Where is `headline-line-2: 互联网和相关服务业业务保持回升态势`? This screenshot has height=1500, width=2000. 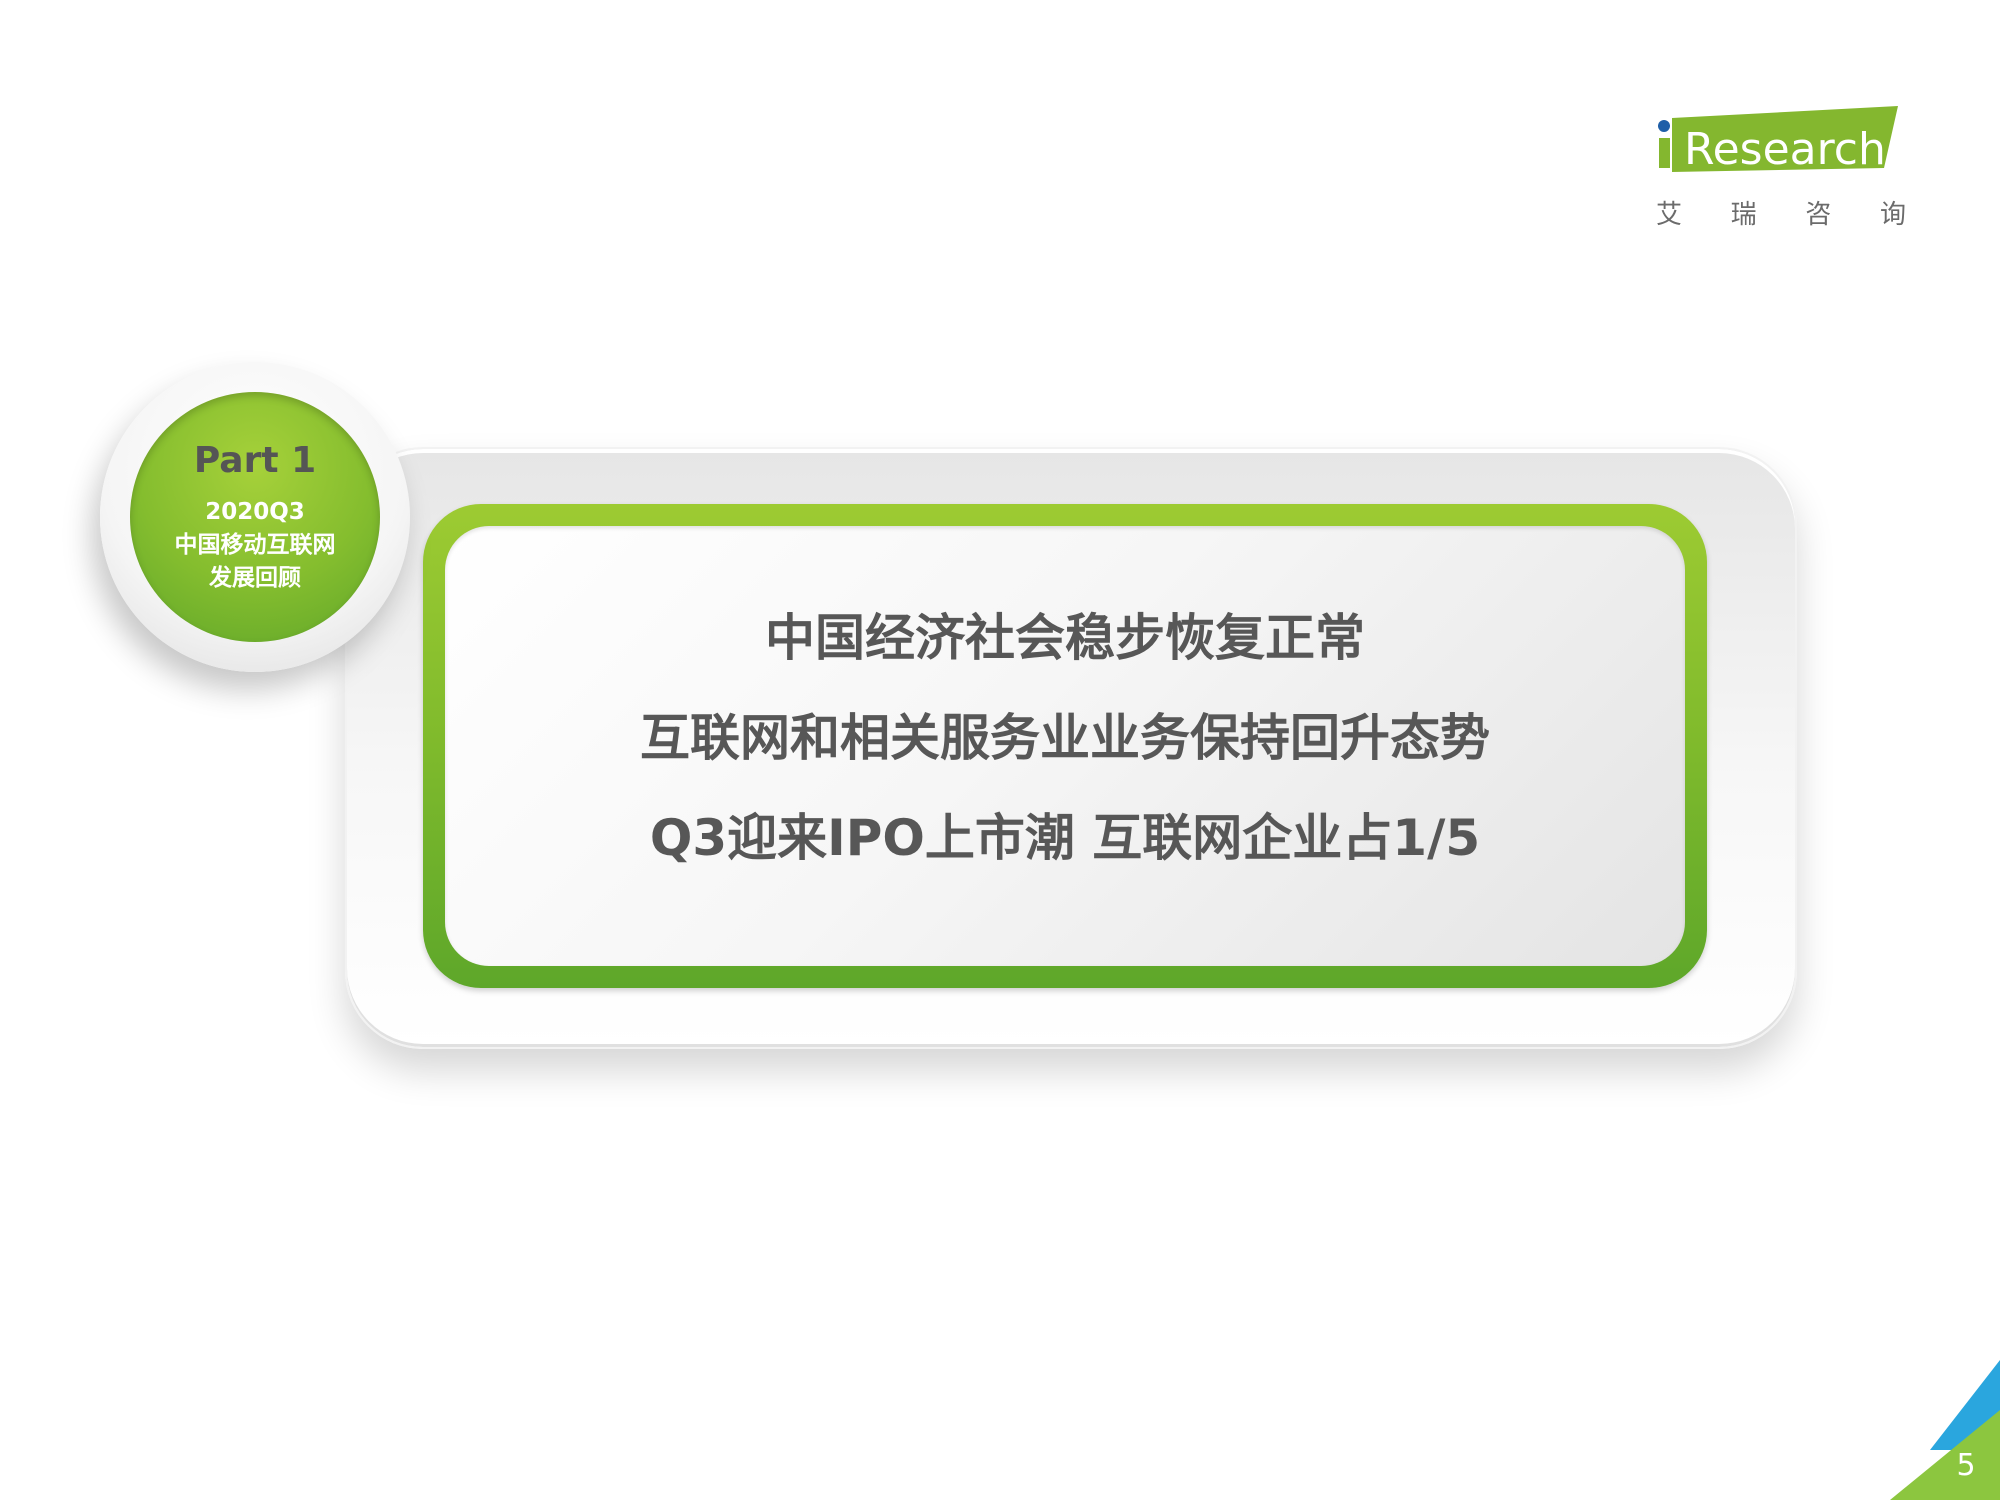 headline-line-2: 互联网和相关服务业业务保持回升态势 is located at coordinates (1065, 738).